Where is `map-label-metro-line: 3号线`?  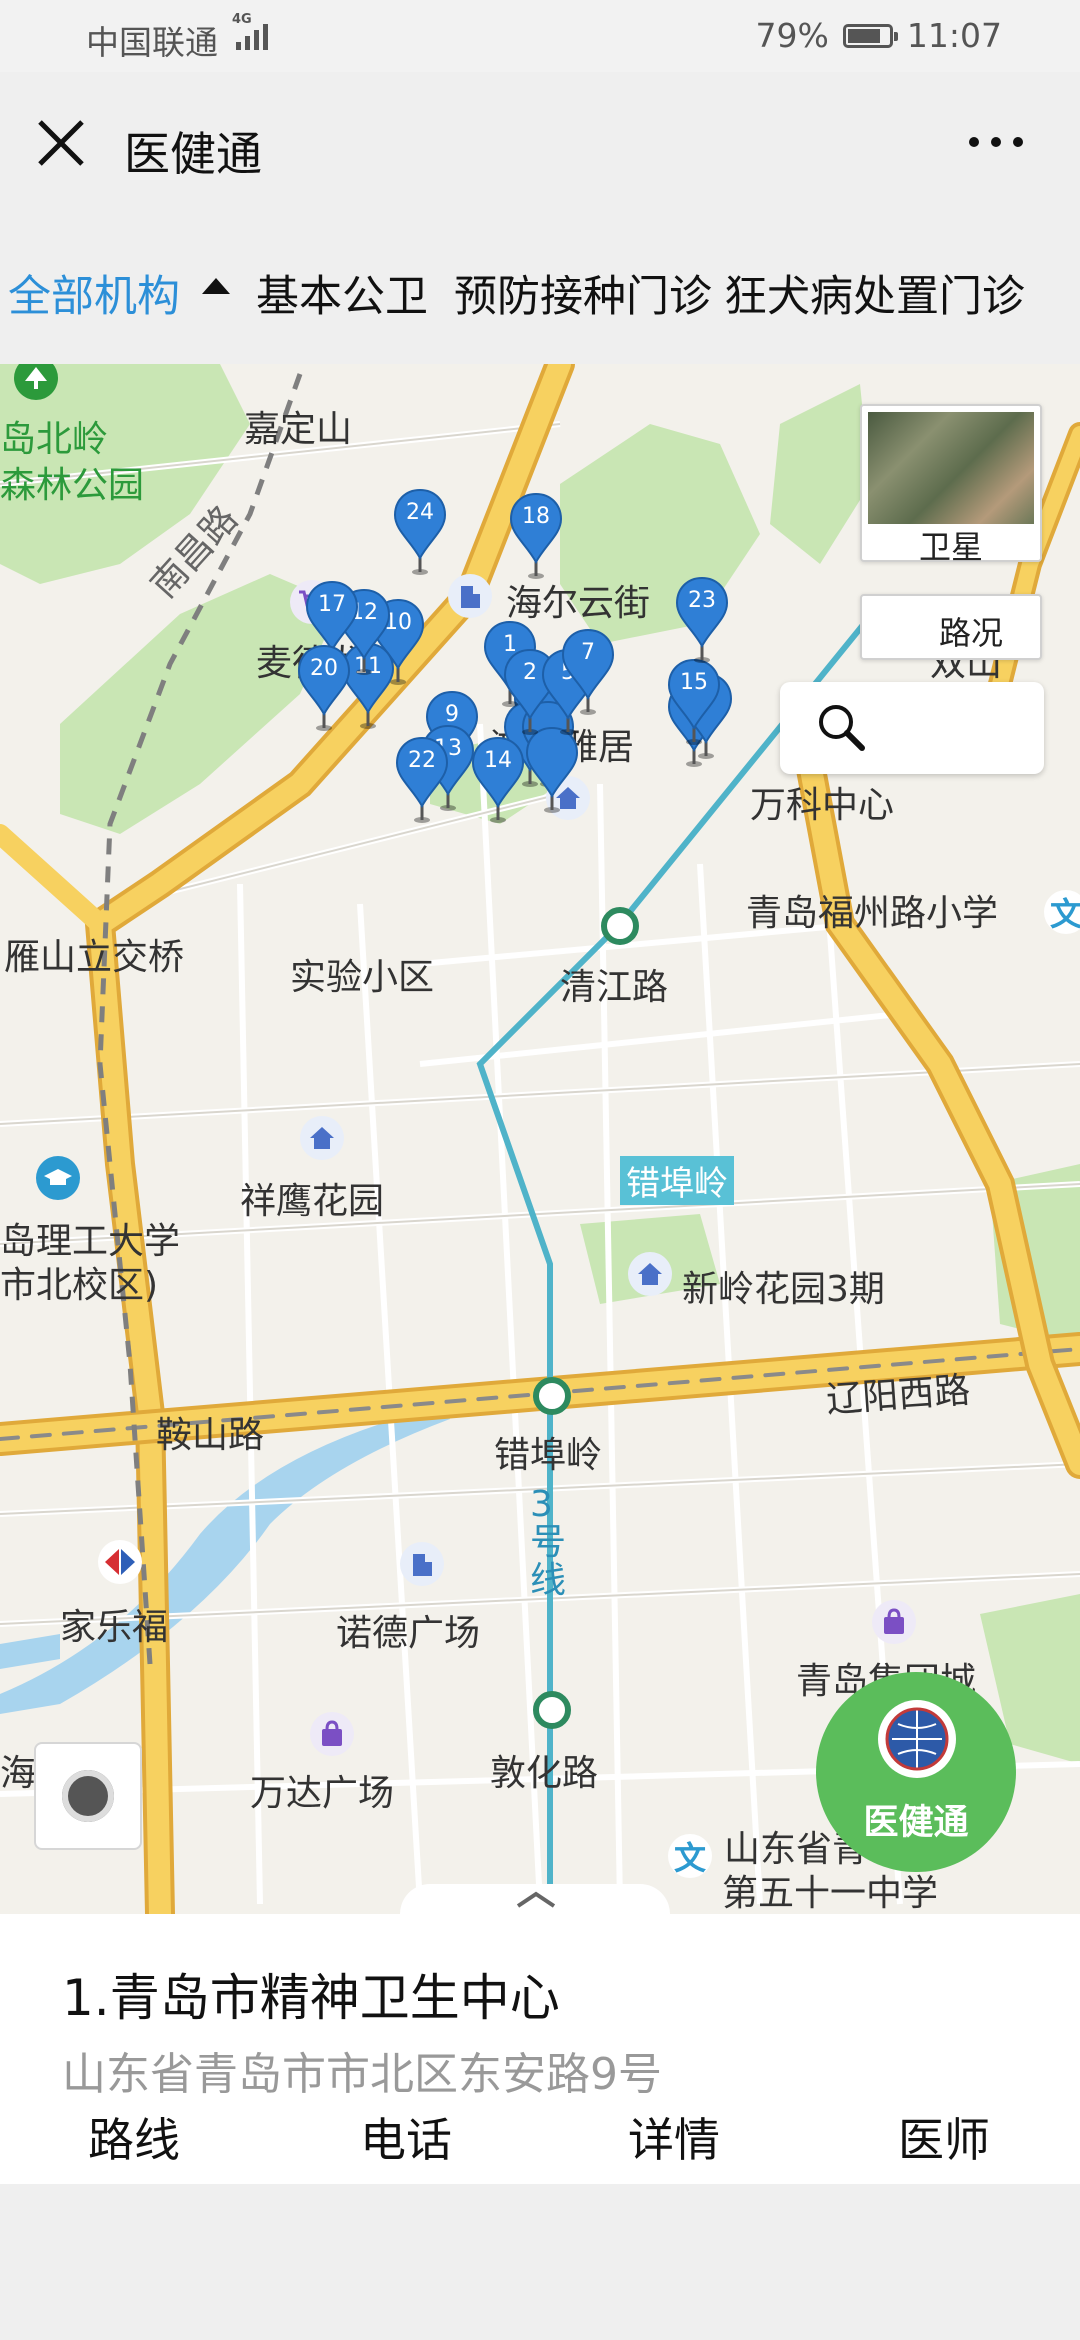
map-label-metro-line: 3号线 is located at coordinates (548, 1542).